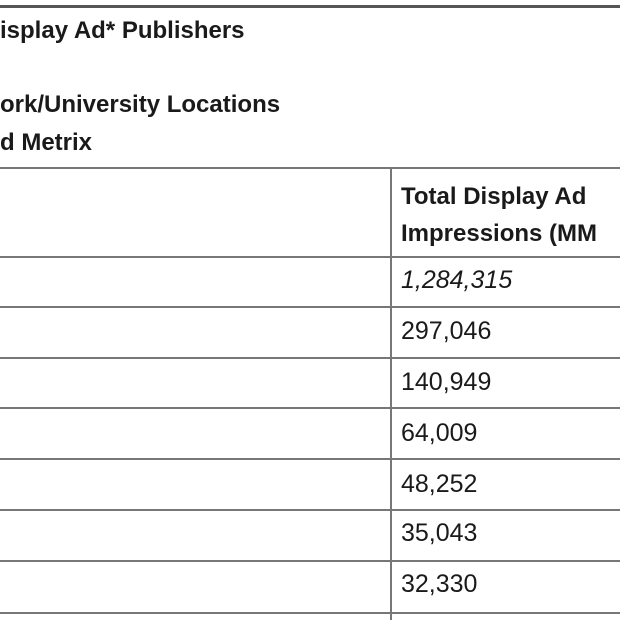  What do you see at coordinates (439, 484) in the screenshot?
I see `impressions-cell: 48,252` at bounding box center [439, 484].